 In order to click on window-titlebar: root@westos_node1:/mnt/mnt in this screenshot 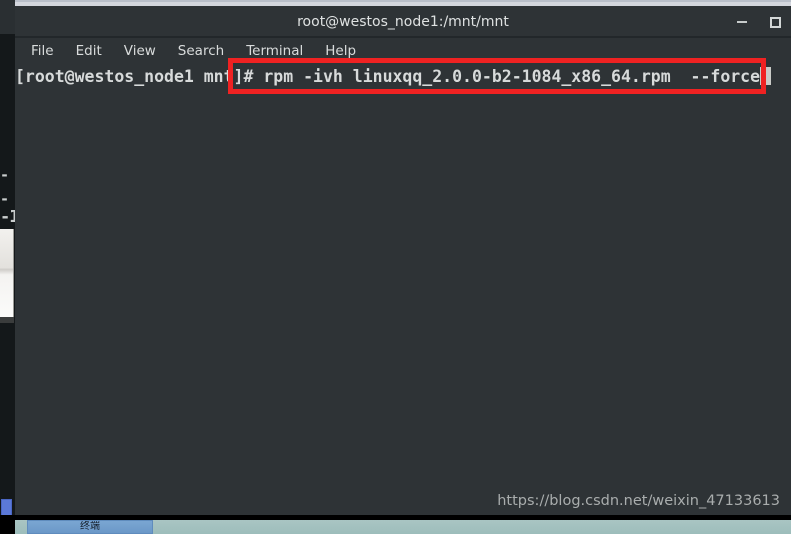, I will do `click(403, 22)`.